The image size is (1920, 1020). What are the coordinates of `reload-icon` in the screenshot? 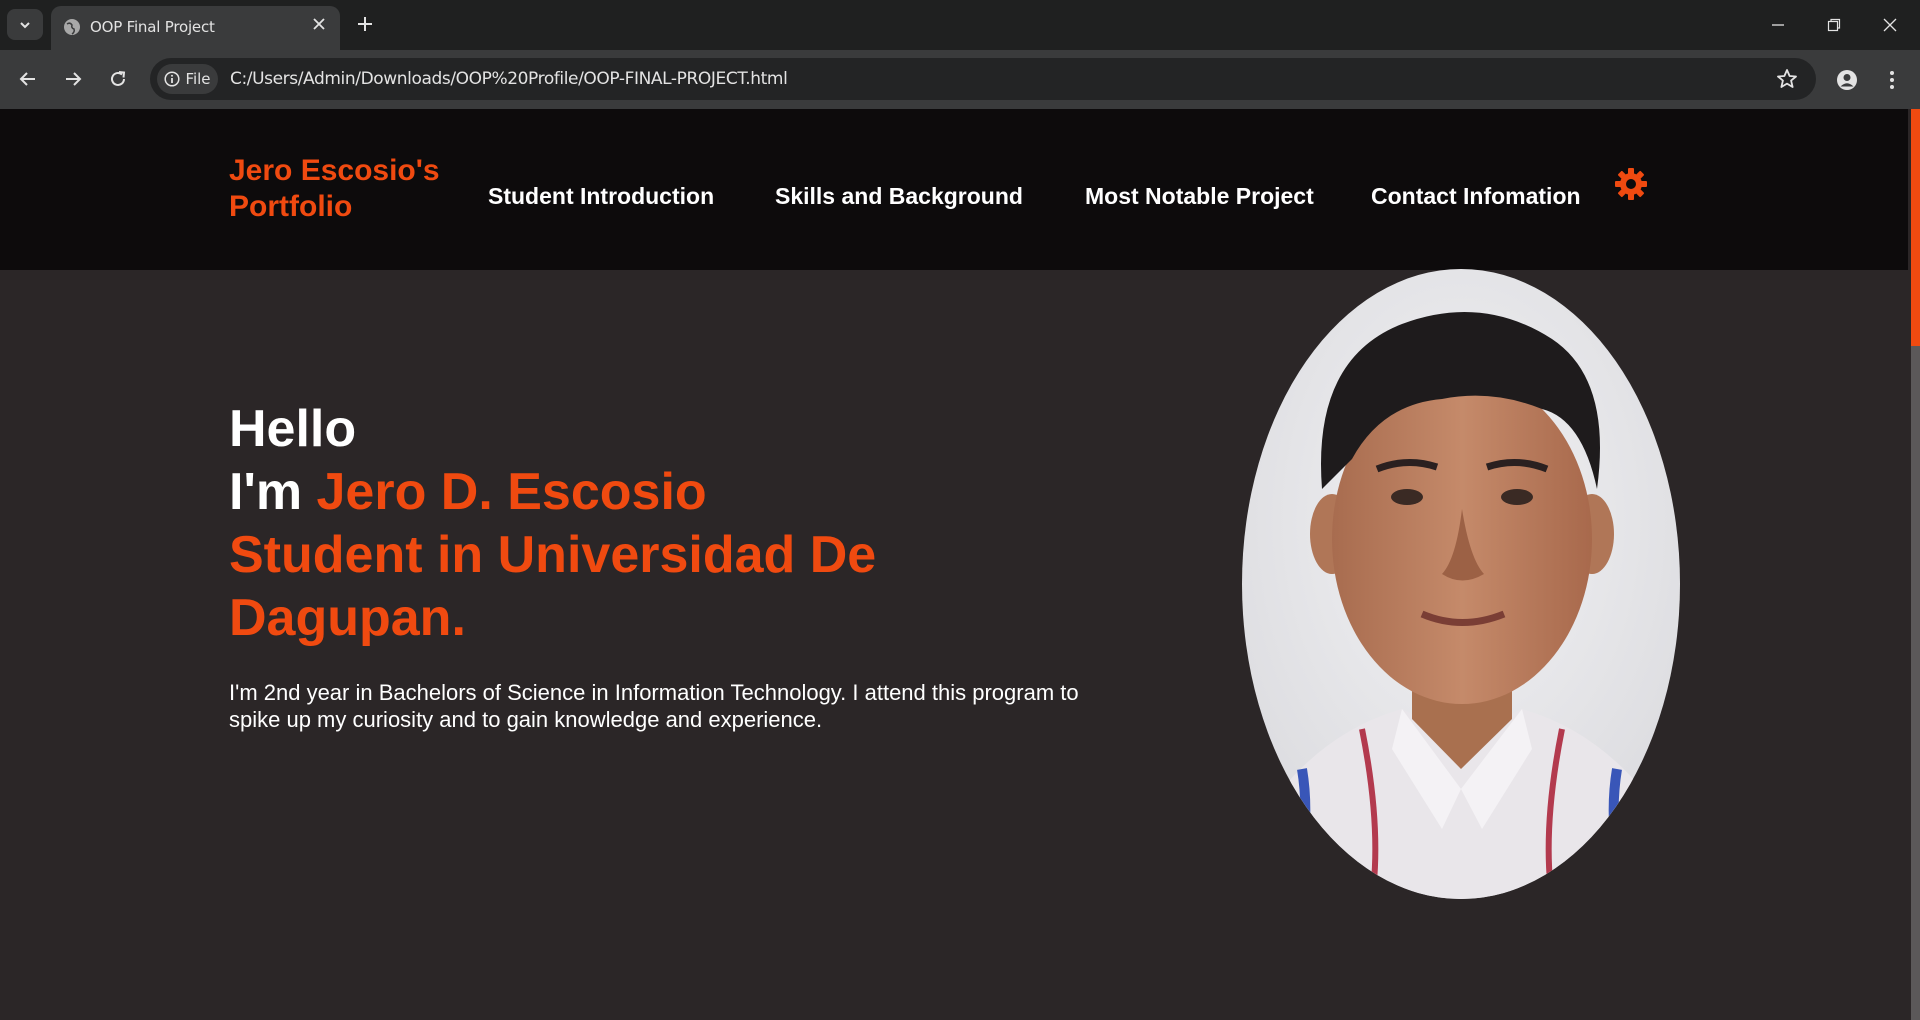 It's located at (118, 78).